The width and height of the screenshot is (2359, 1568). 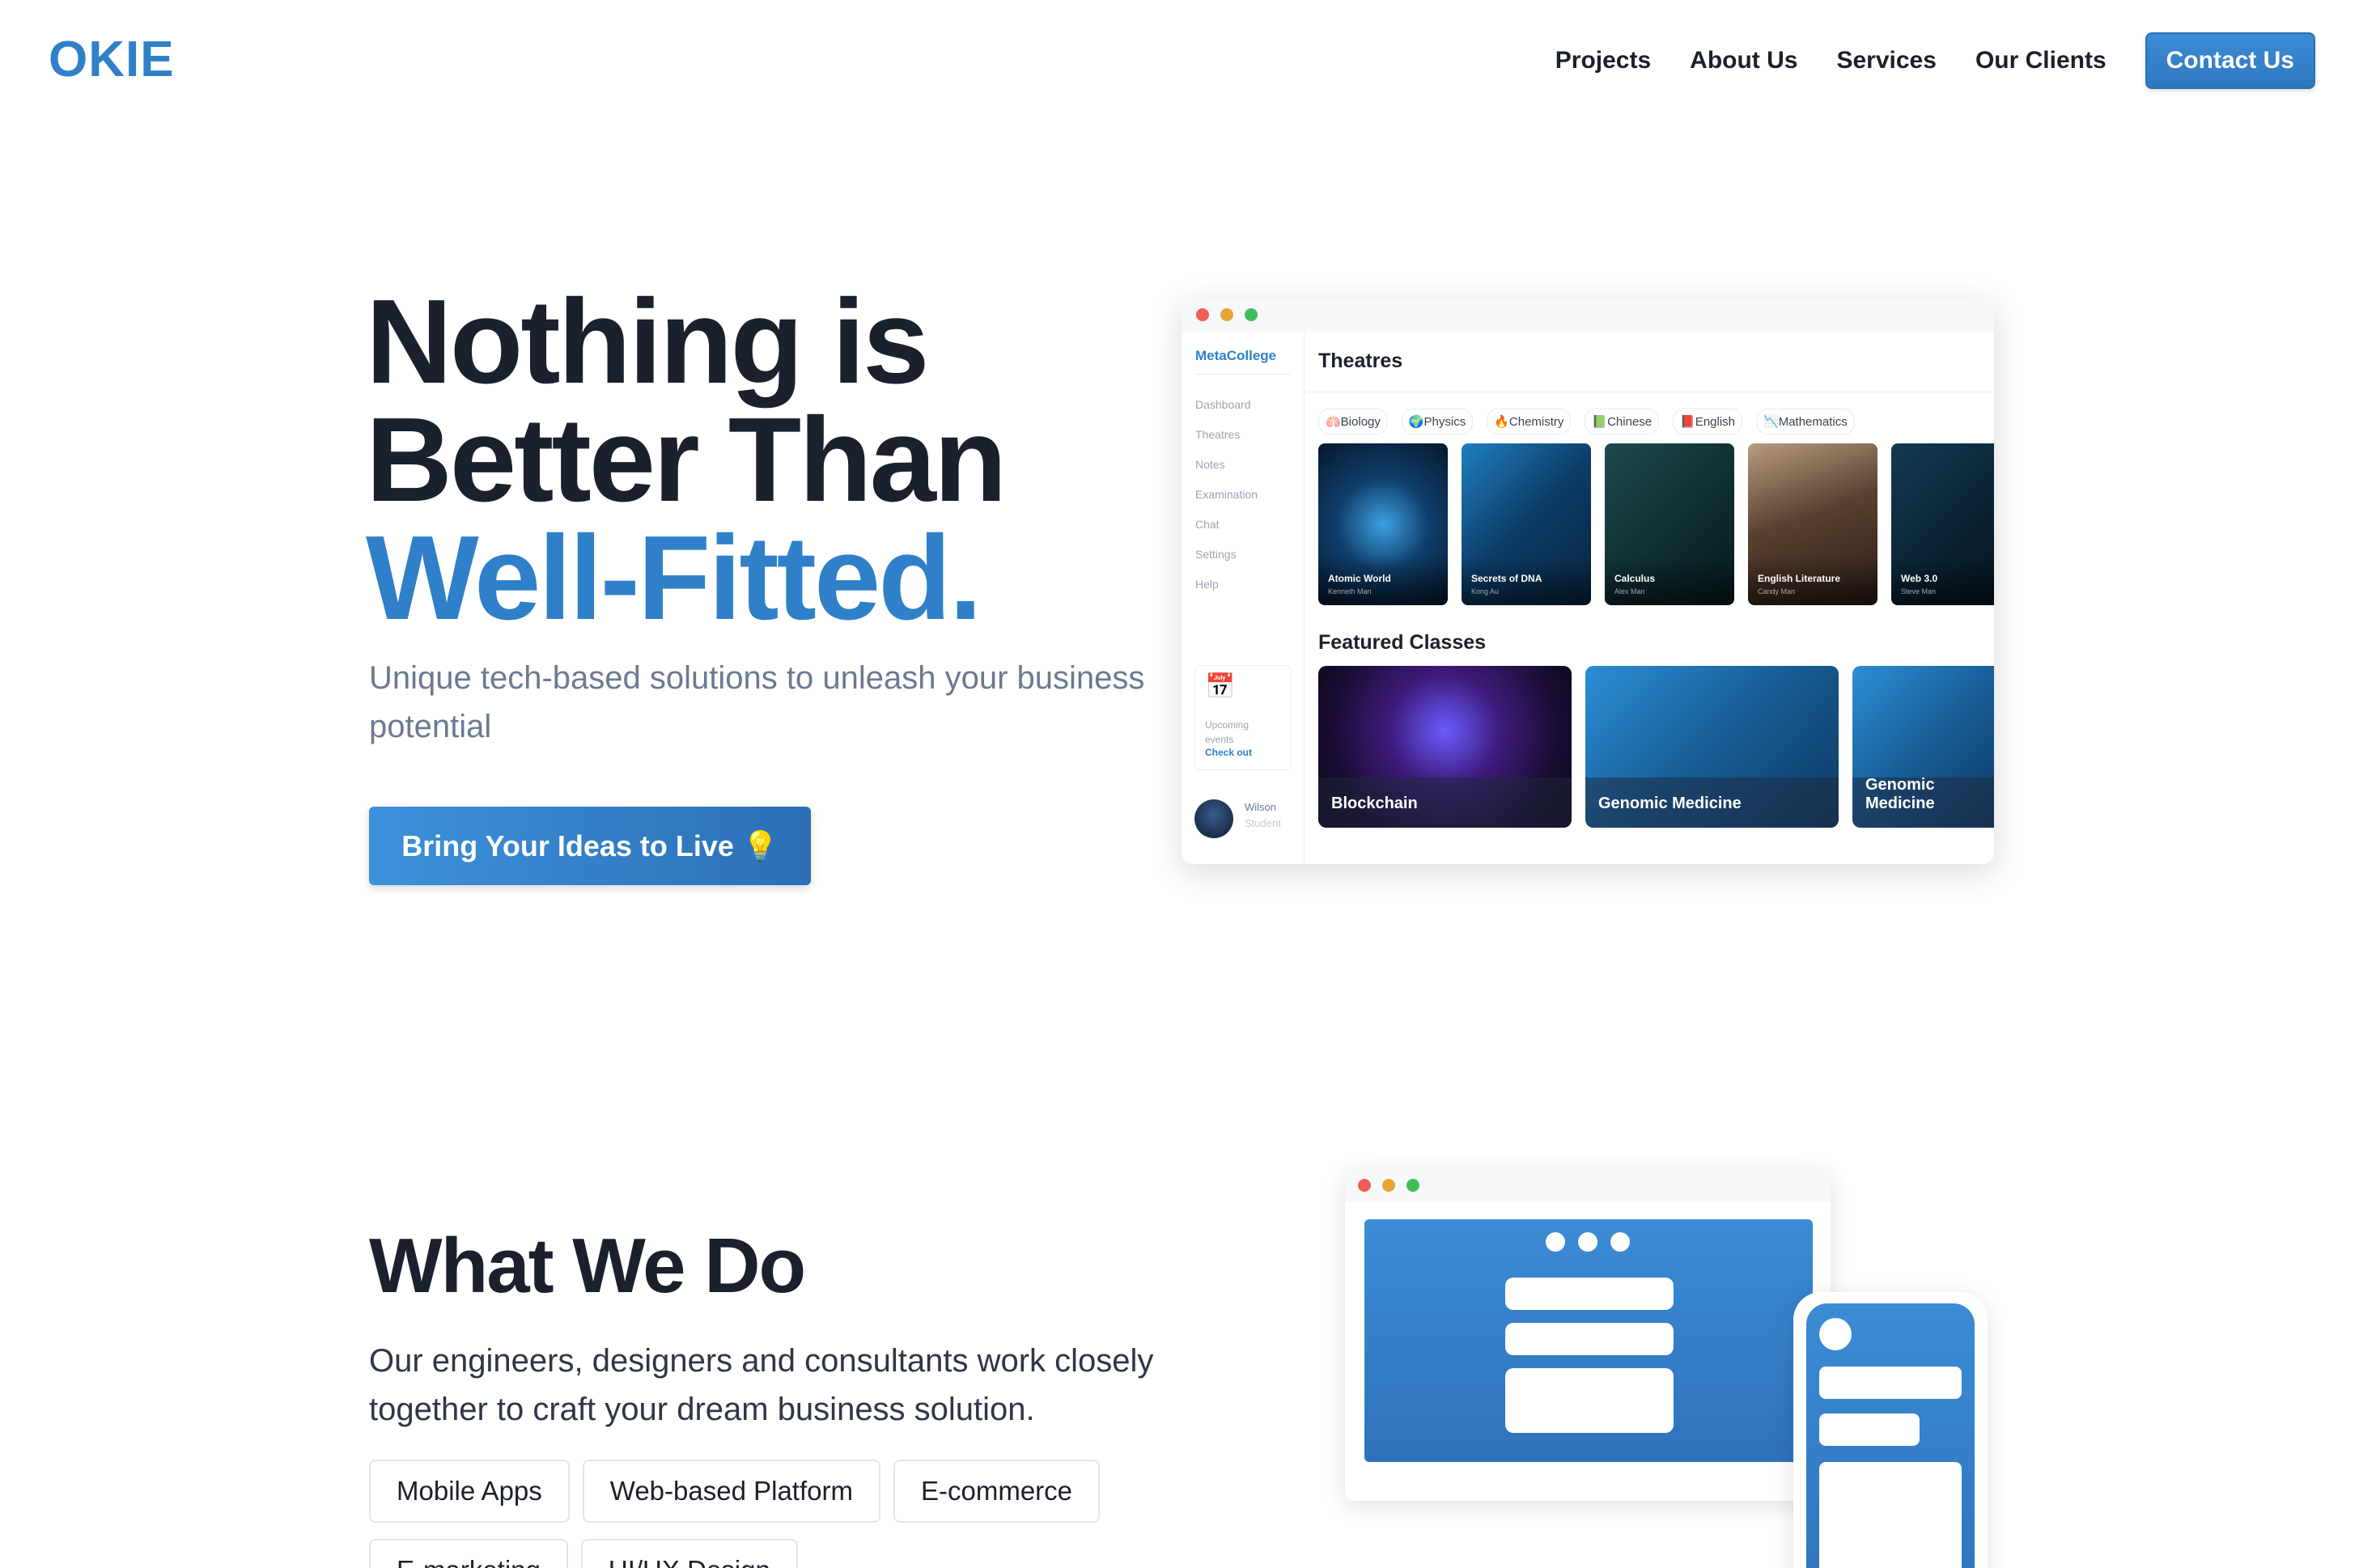 I want to click on user-role: Student, so click(x=1263, y=823).